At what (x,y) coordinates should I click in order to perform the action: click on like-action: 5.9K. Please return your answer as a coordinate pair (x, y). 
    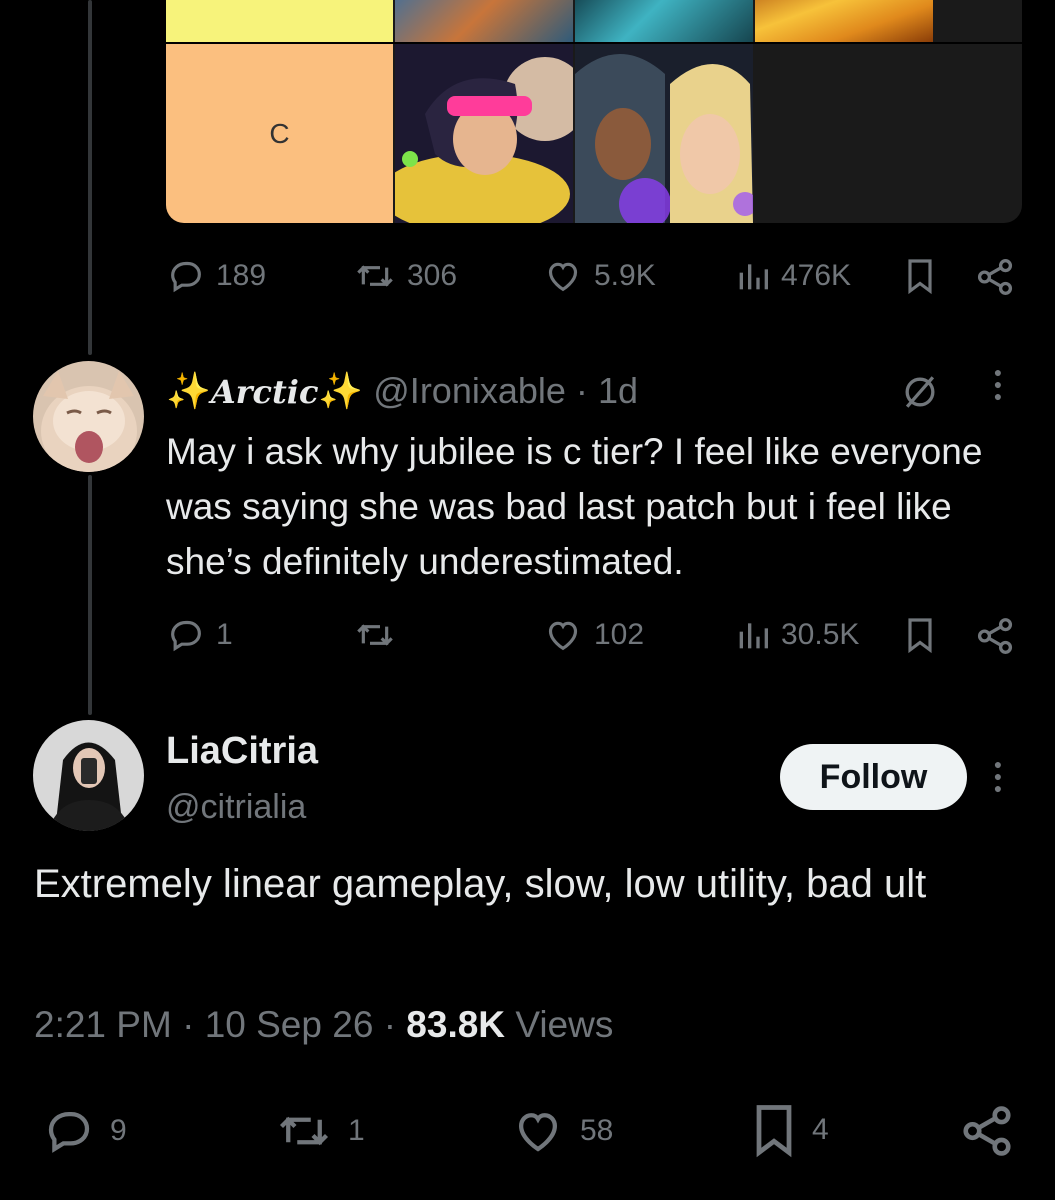
    Looking at the image, I should click on (599, 276).